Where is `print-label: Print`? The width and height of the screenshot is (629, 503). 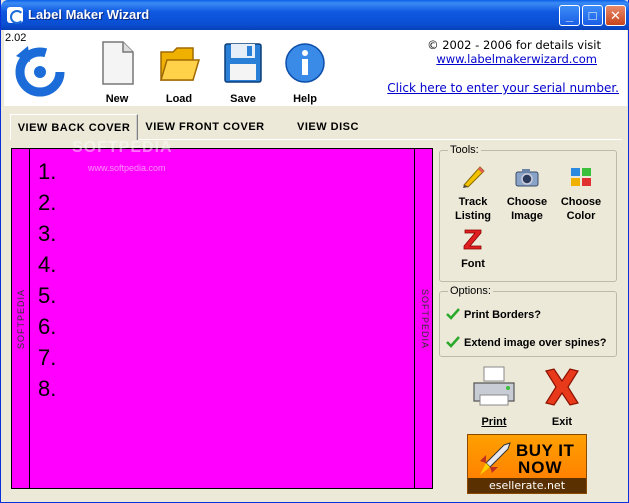 print-label: Print is located at coordinates (494, 422).